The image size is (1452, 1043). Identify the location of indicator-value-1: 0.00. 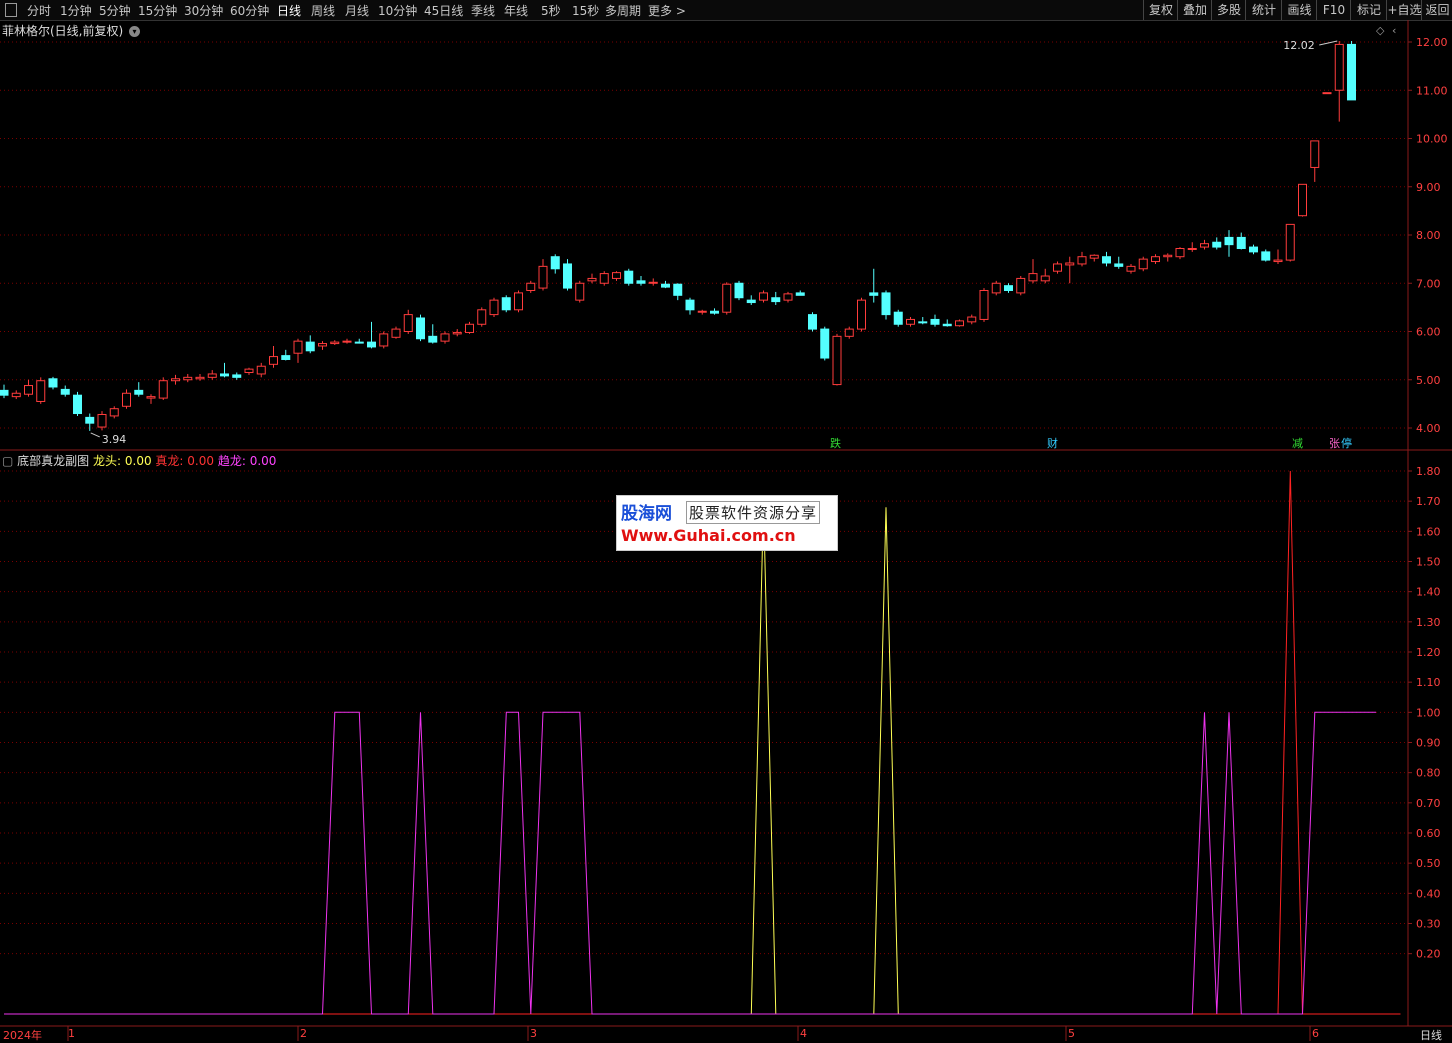
(199, 461).